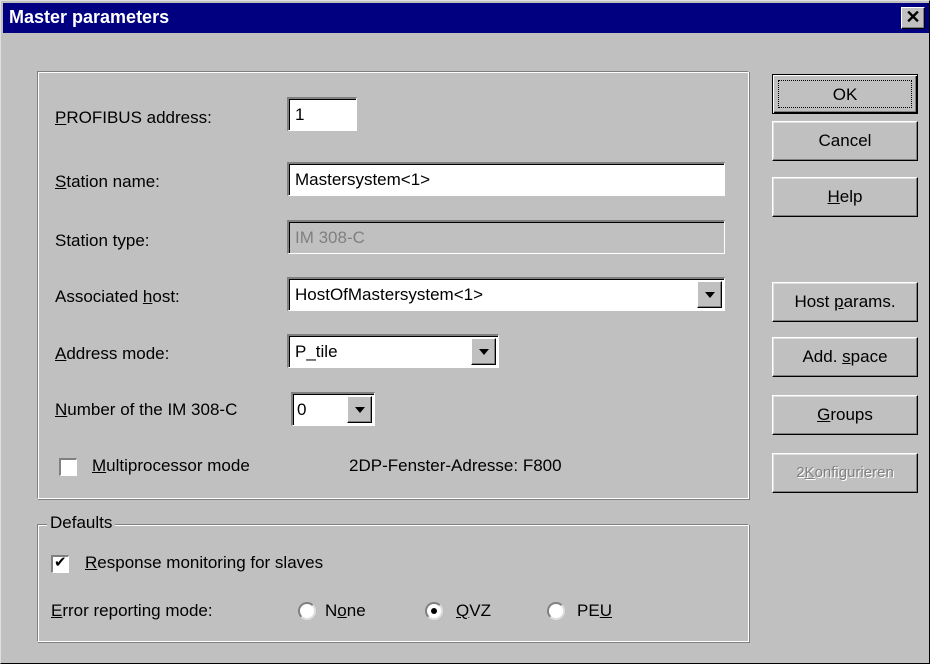 This screenshot has height=664, width=930. I want to click on radio-qvz, so click(434, 611).